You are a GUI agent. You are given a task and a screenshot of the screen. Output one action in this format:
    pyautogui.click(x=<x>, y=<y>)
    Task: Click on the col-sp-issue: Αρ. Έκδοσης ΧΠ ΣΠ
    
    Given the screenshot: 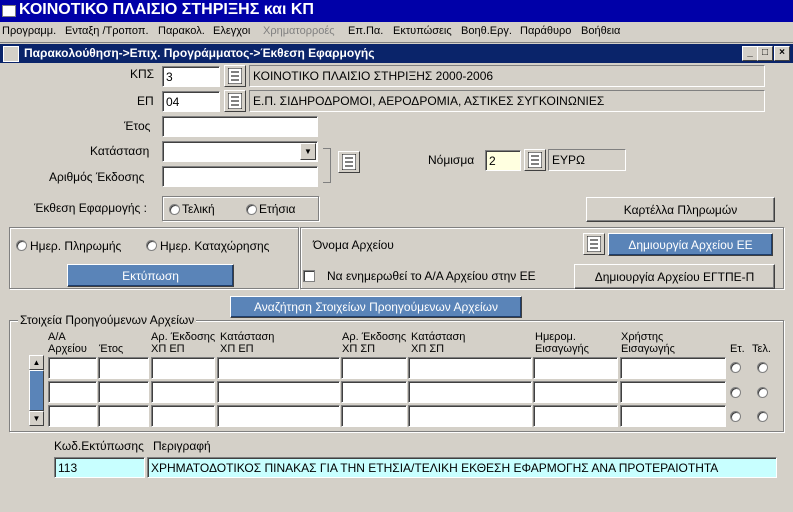 What is the action you would take?
    pyautogui.click(x=374, y=343)
    